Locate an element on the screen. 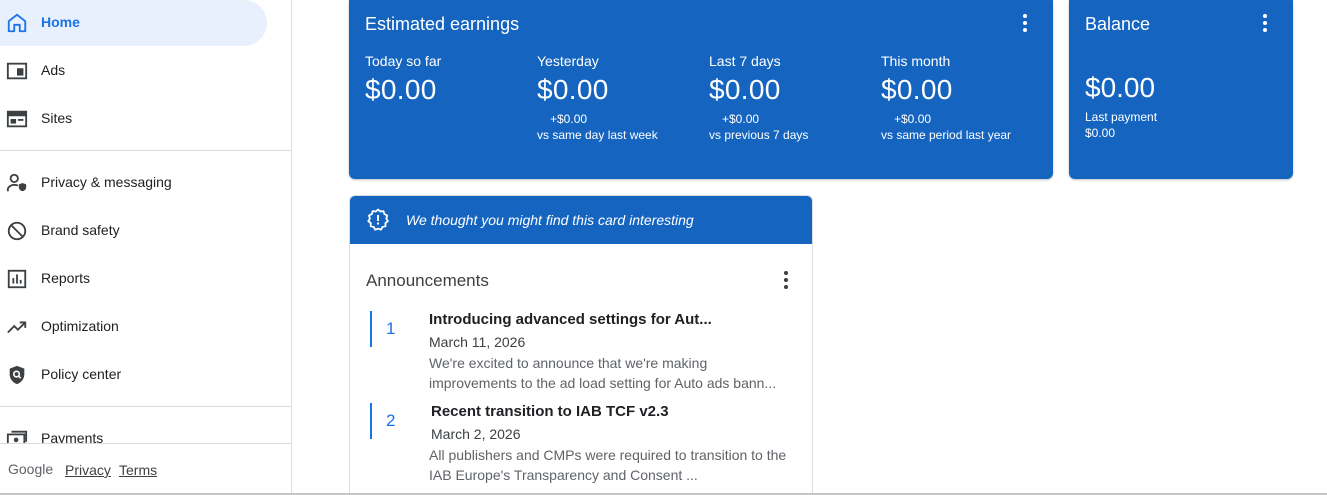 The width and height of the screenshot is (1327, 495). metric-compare: vs same day last week is located at coordinates (597, 135).